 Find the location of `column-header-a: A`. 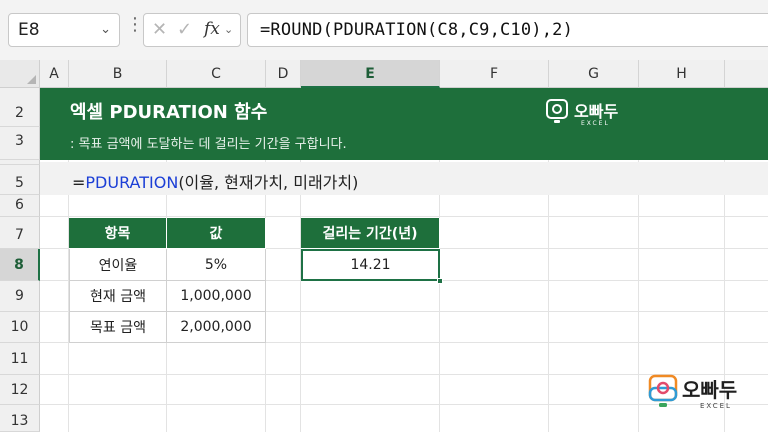

column-header-a: A is located at coordinates (54, 74).